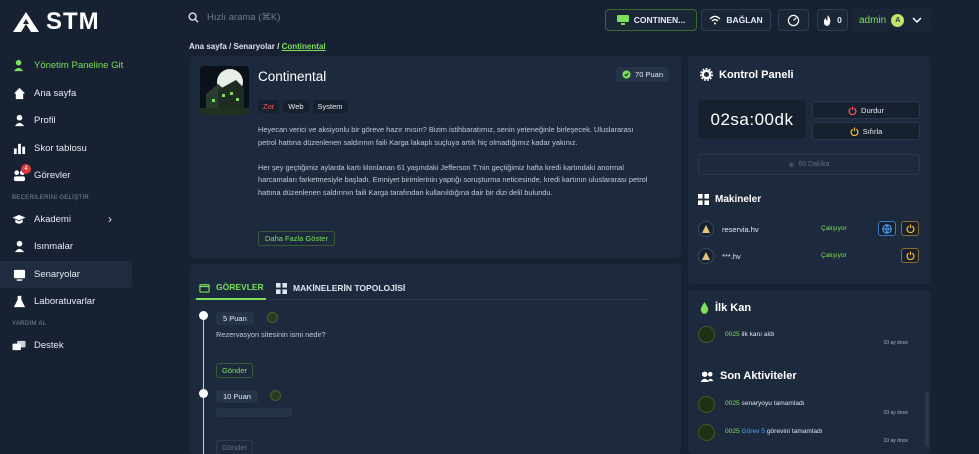 The height and width of the screenshot is (454, 979). I want to click on sidebar-item-labs: Laboratuvarlar, so click(70, 302).